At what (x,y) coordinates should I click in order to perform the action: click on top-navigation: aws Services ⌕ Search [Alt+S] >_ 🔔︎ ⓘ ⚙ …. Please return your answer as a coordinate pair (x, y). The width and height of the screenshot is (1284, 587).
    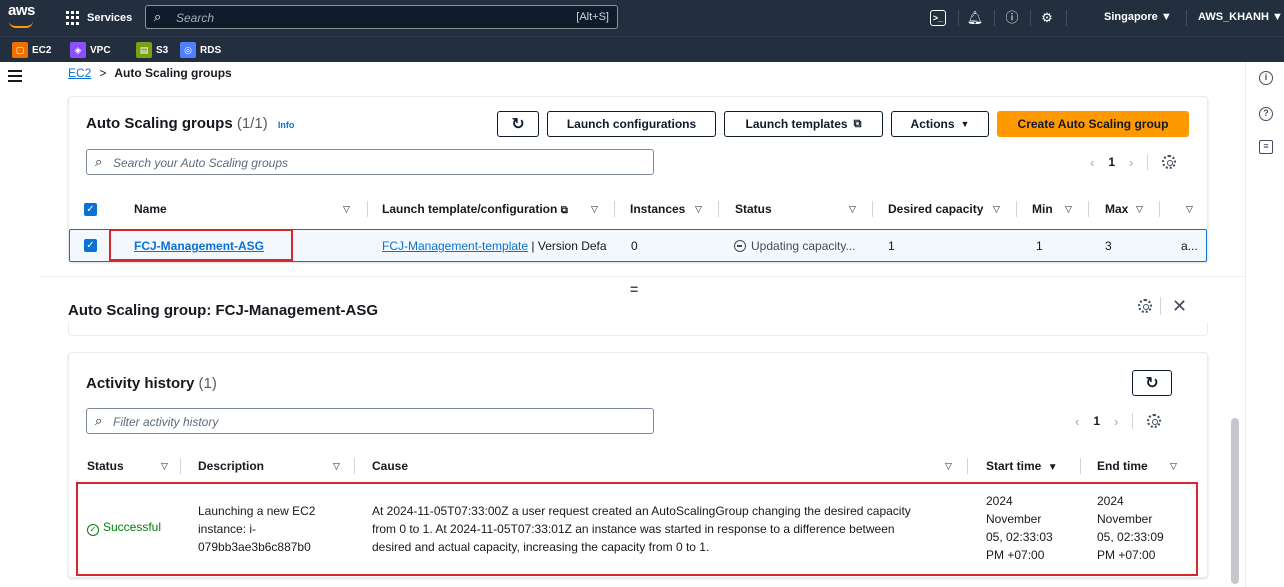
    Looking at the image, I should click on (642, 18).